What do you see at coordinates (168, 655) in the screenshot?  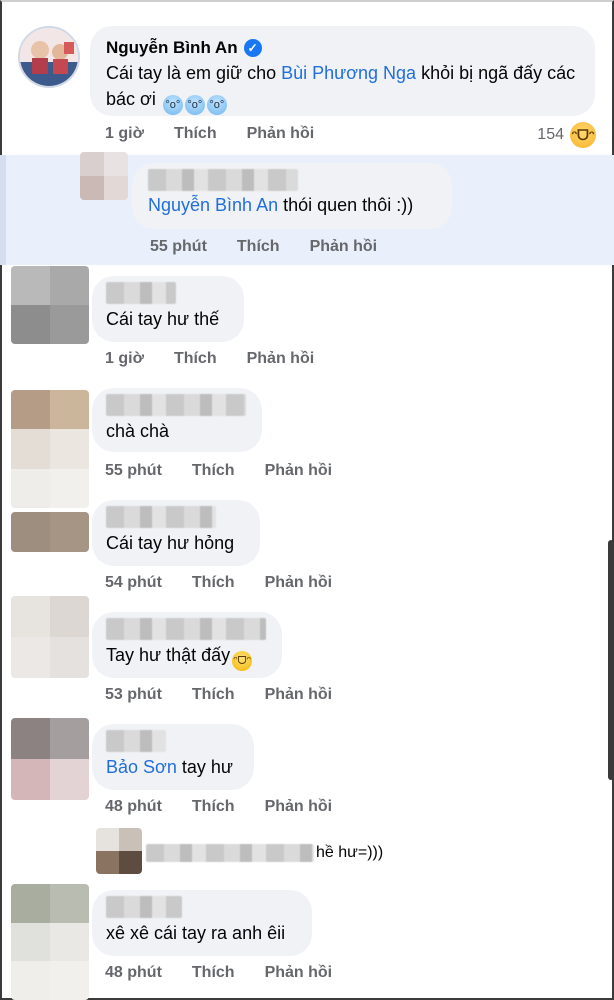 I see `comment-text-part: Tay hư thật đấy` at bounding box center [168, 655].